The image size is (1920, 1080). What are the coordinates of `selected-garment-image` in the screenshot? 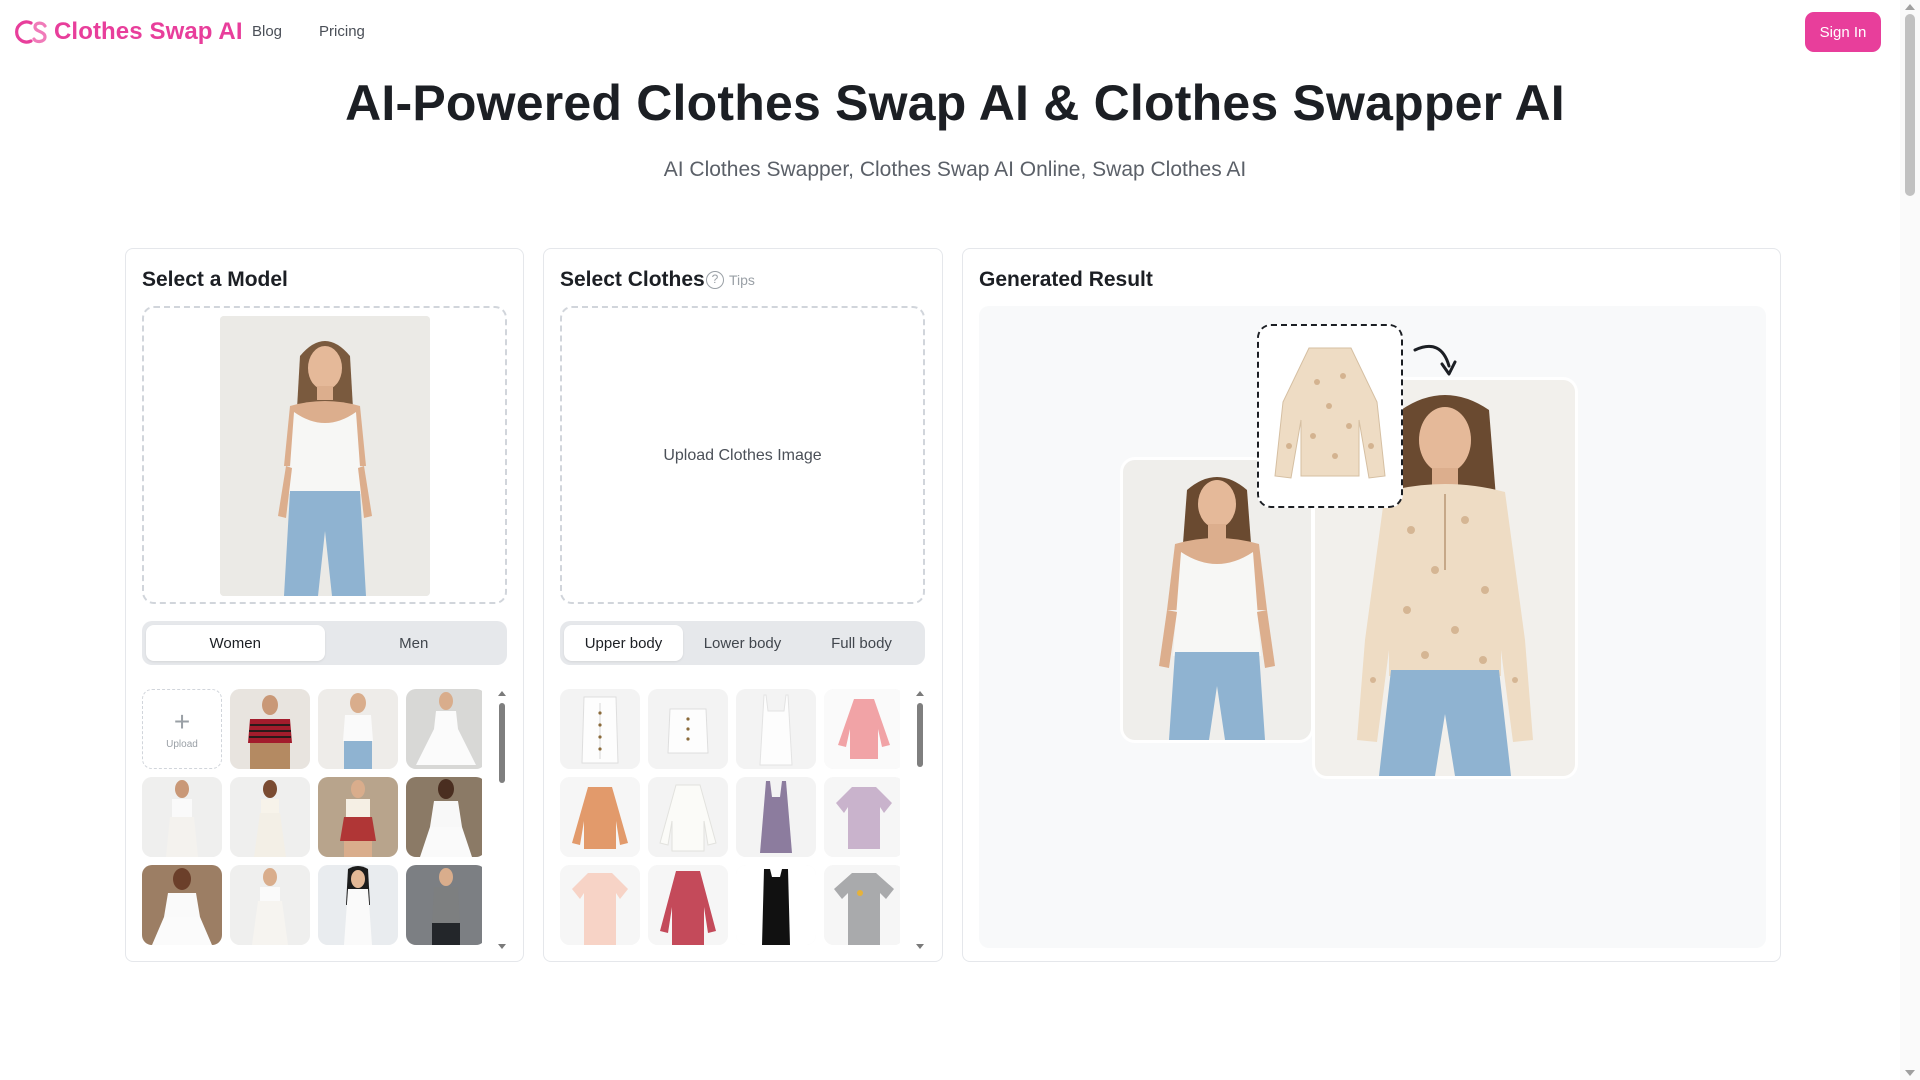 It's located at (1330, 416).